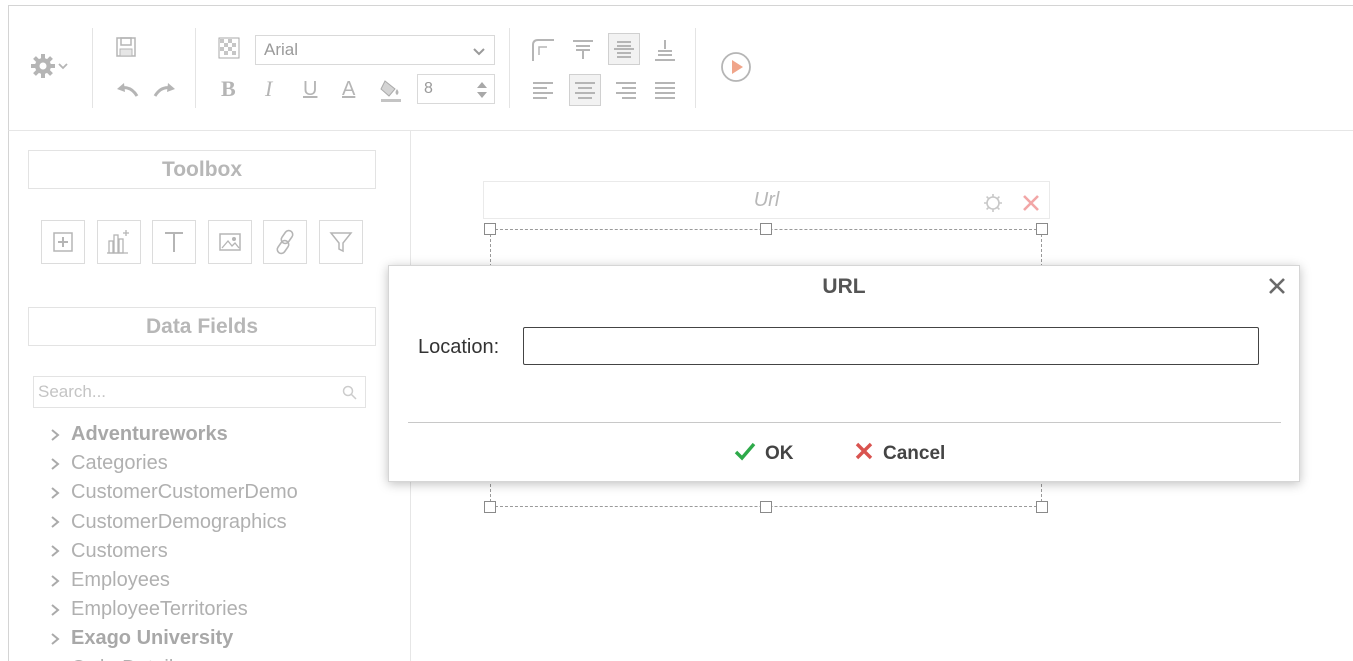  Describe the element at coordinates (285, 242) in the screenshot. I see `link-icon` at that location.